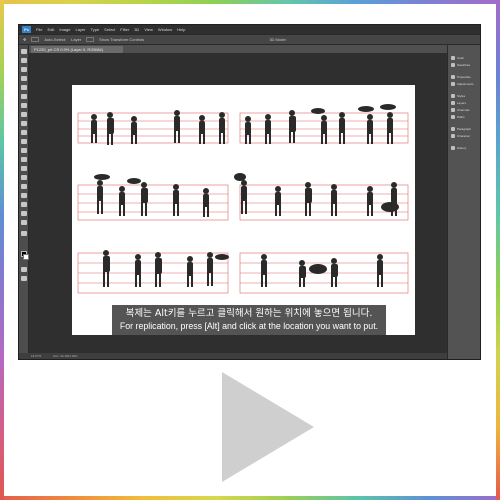 The width and height of the screenshot is (500, 500). I want to click on auto-select-label: Auto-Select:, so click(55, 39).